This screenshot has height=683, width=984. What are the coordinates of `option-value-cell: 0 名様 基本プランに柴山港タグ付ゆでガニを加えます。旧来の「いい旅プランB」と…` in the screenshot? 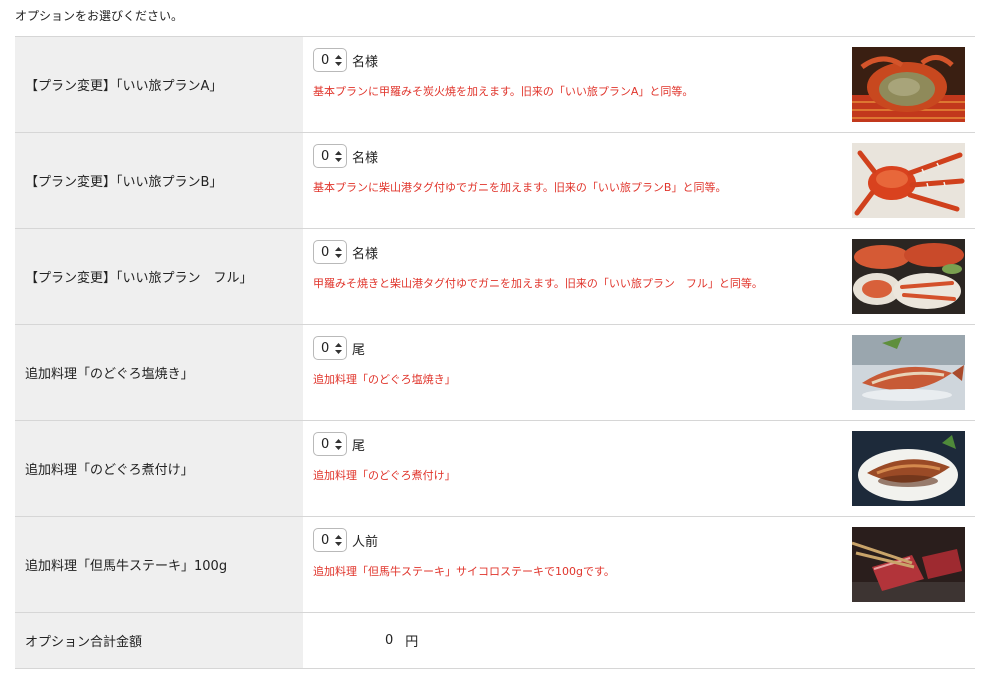 It's located at (639, 180).